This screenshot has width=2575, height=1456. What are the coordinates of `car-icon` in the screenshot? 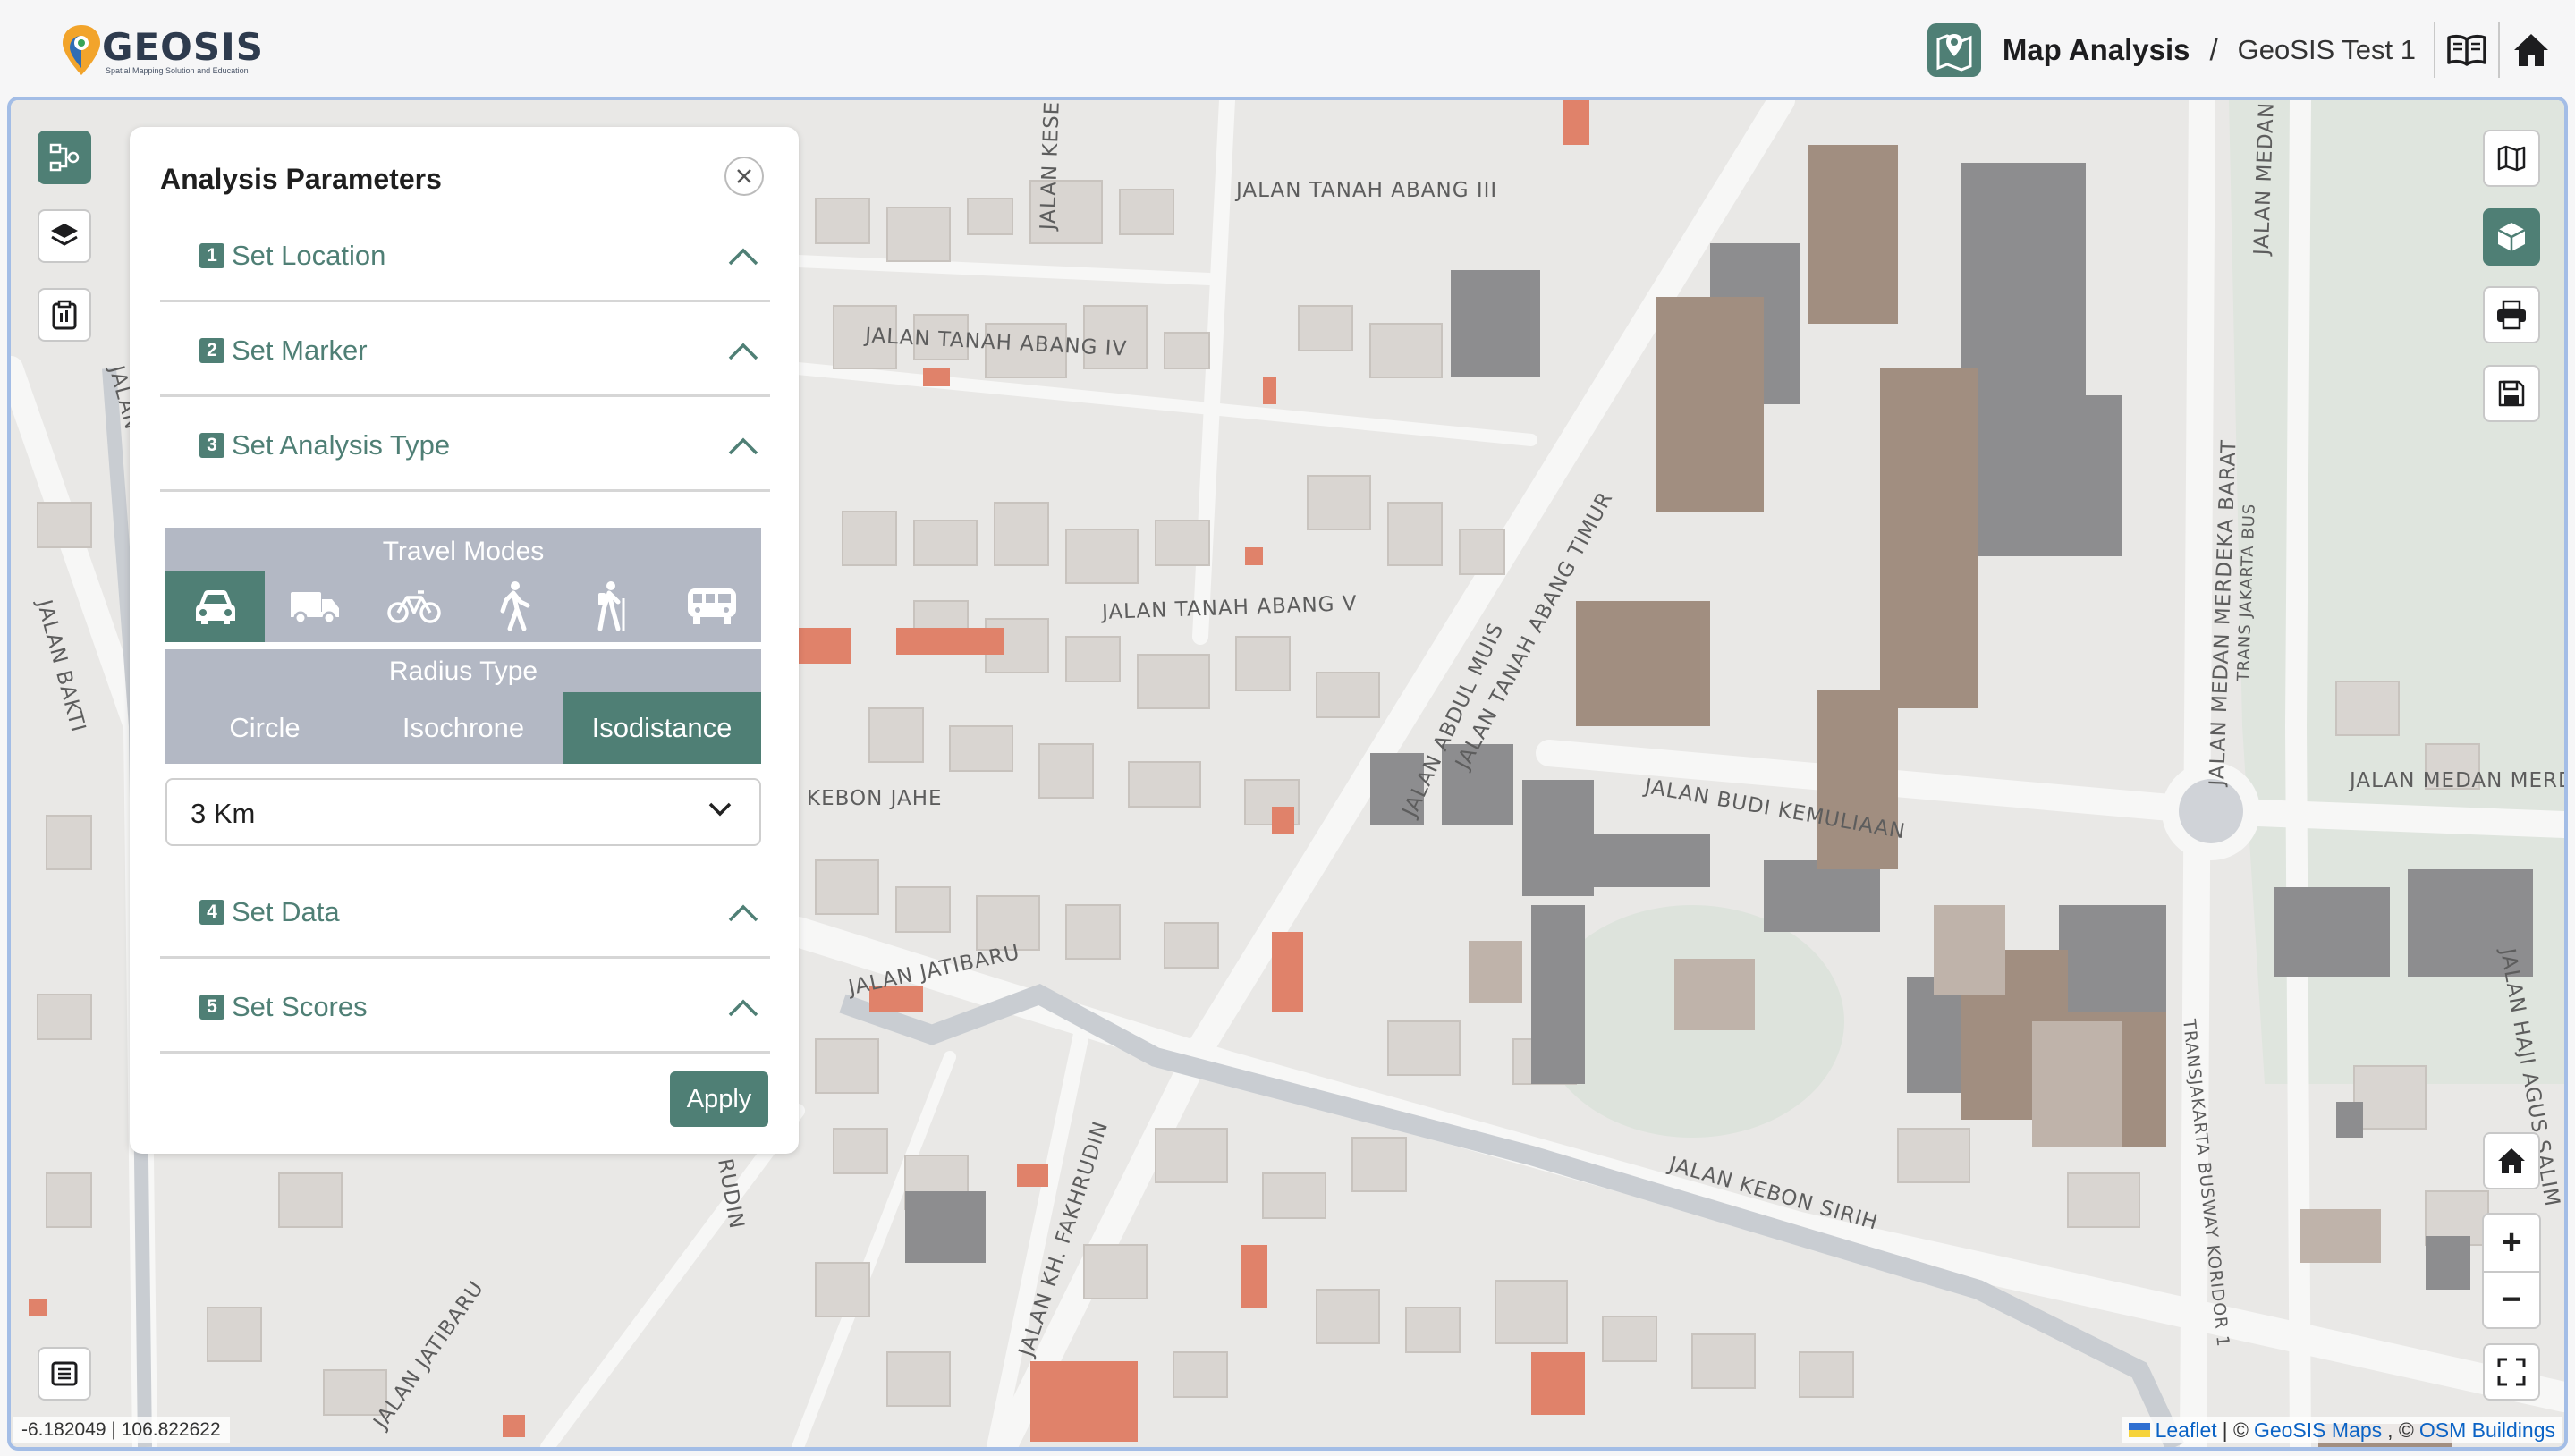 It's located at (215, 607).